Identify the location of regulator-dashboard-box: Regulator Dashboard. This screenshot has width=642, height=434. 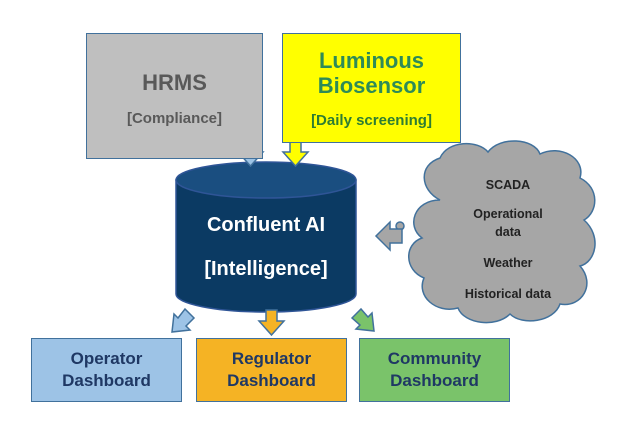
(271, 370).